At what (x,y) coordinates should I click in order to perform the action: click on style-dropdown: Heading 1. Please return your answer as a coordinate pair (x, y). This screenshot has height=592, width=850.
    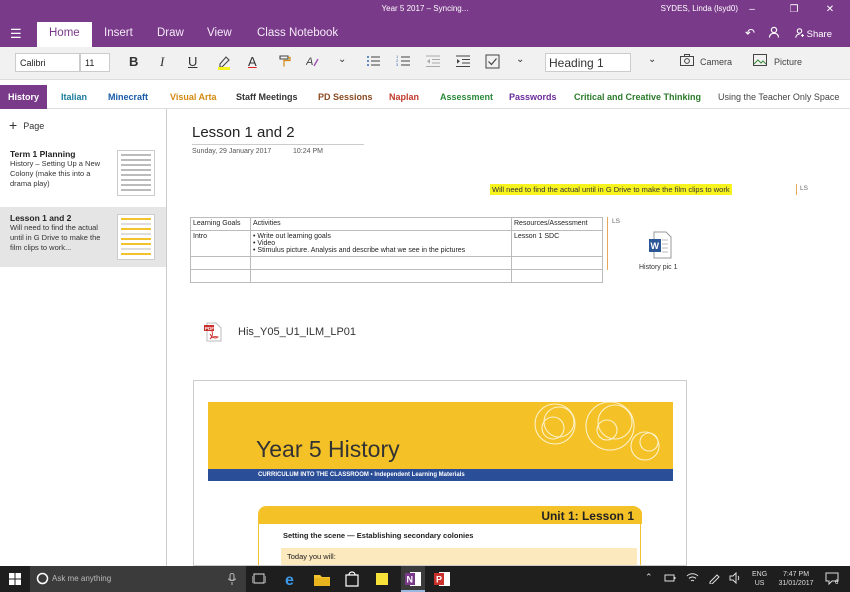
    Looking at the image, I should click on (588, 62).